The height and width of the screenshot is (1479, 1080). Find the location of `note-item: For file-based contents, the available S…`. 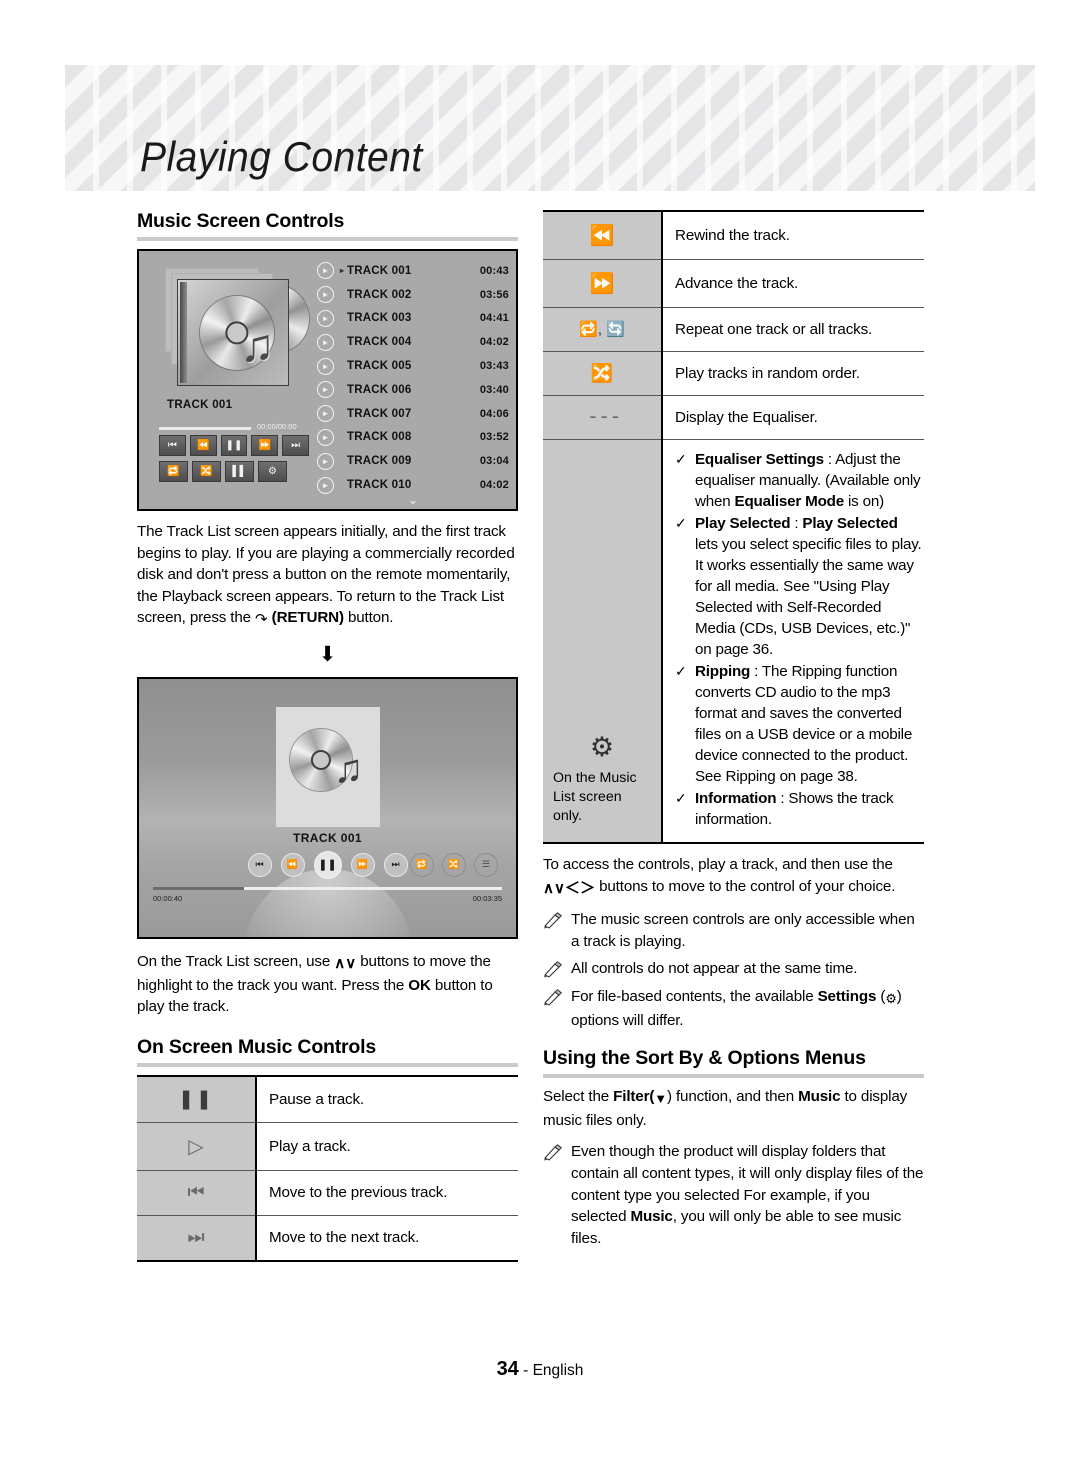

note-item: For file-based contents, the available S… is located at coordinates (733, 1008).